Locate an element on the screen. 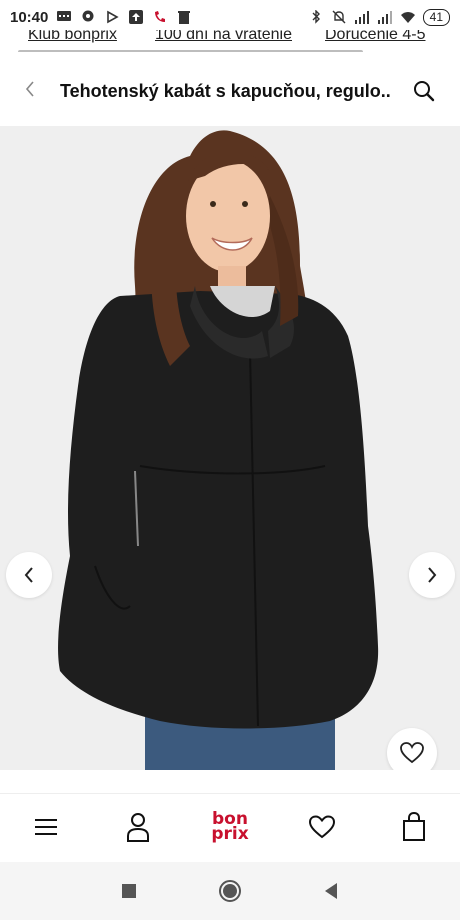  account-button is located at coordinates (138, 827).